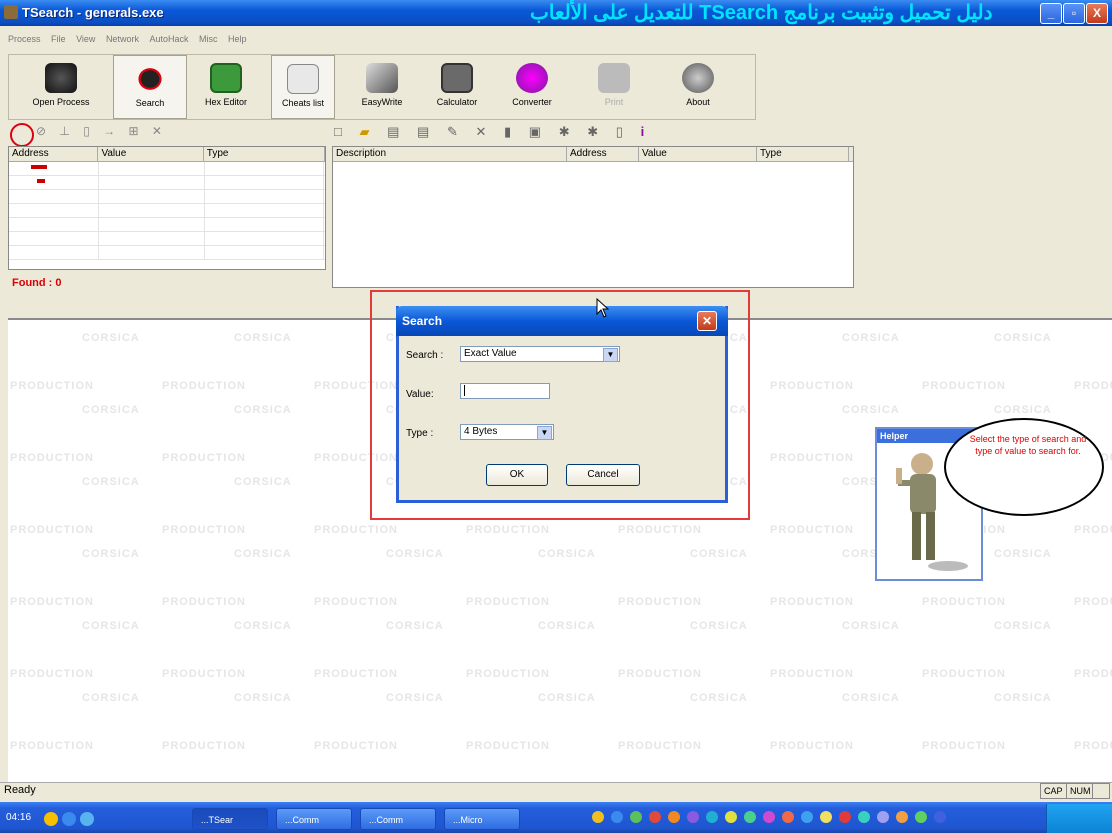 Image resolution: width=1112 pixels, height=833 pixels. What do you see at coordinates (505, 391) in the screenshot?
I see `value-input` at bounding box center [505, 391].